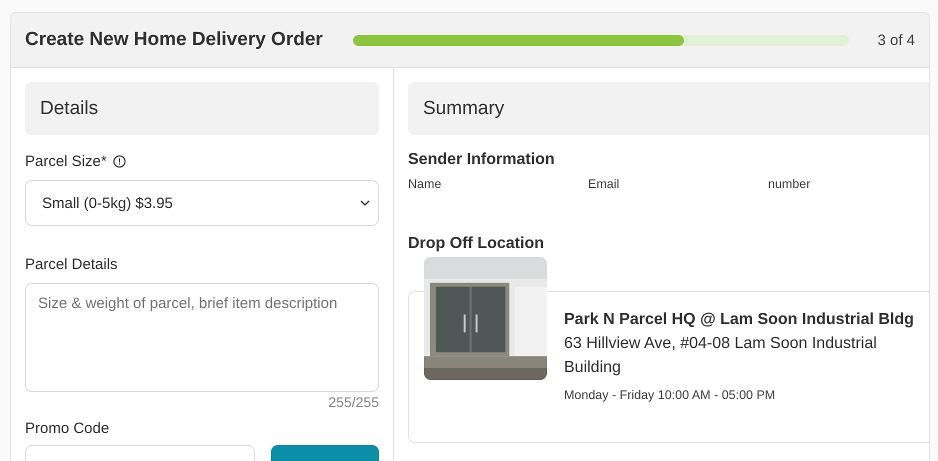 Image resolution: width=938 pixels, height=461 pixels. I want to click on parcel-size-dropdown: Small (0-5kg) $3.95, so click(202, 203).